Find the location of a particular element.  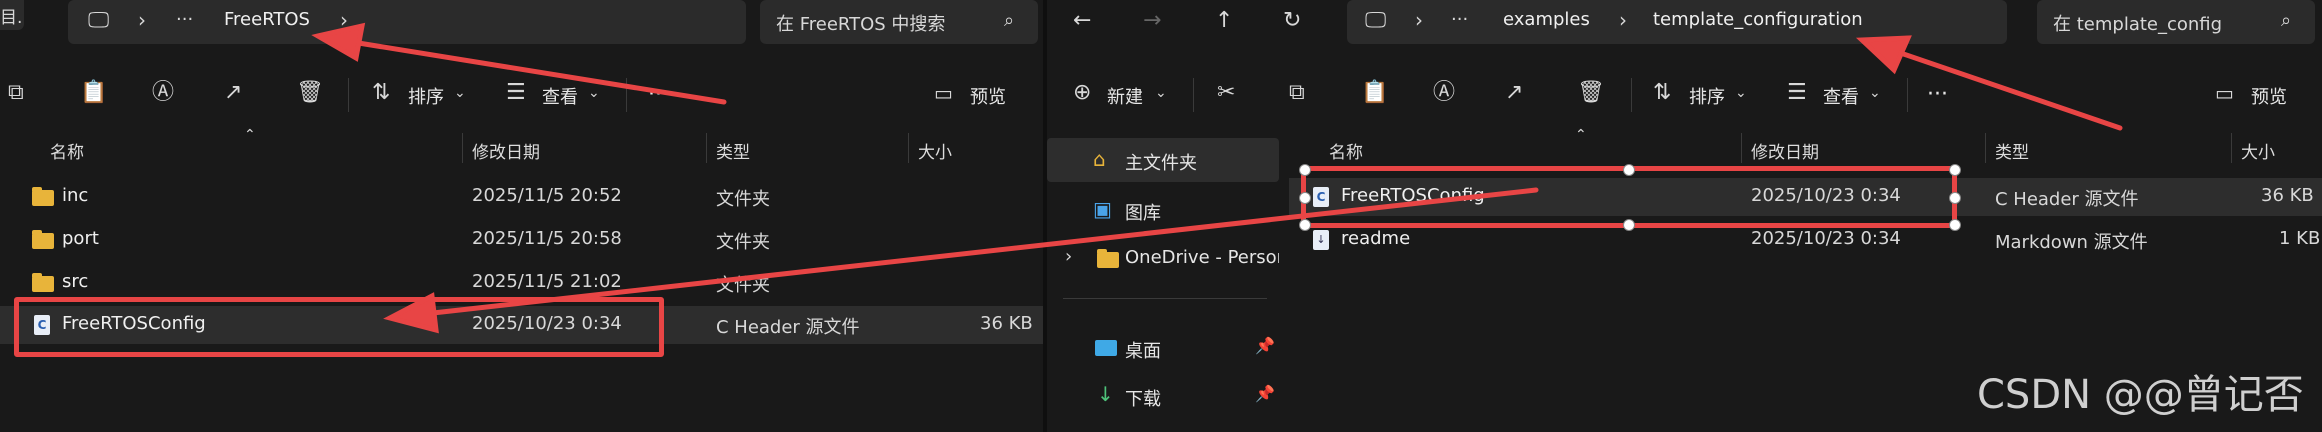

arrow-to-freertos-line is located at coordinates (532, 71).